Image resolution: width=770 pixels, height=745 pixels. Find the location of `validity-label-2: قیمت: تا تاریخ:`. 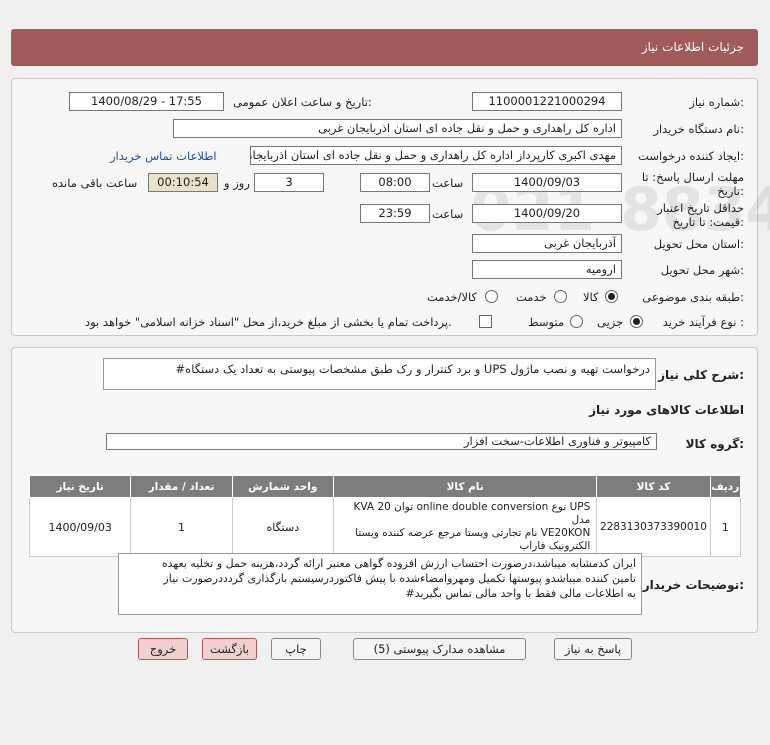

validity-label-2: قیمت: تا تاریخ: is located at coordinates (708, 222).